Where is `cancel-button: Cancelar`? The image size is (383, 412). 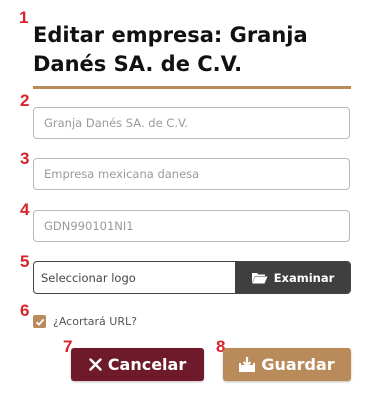 cancel-button: Cancelar is located at coordinates (137, 364).